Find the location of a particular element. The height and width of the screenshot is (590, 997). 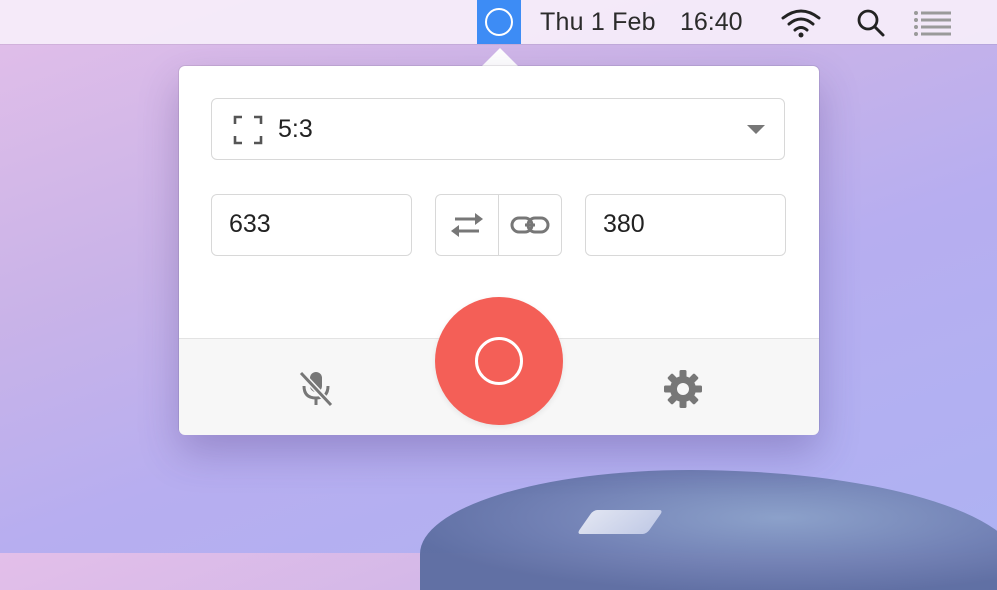

aspect-ratio-value: 5:3 is located at coordinates (295, 129).